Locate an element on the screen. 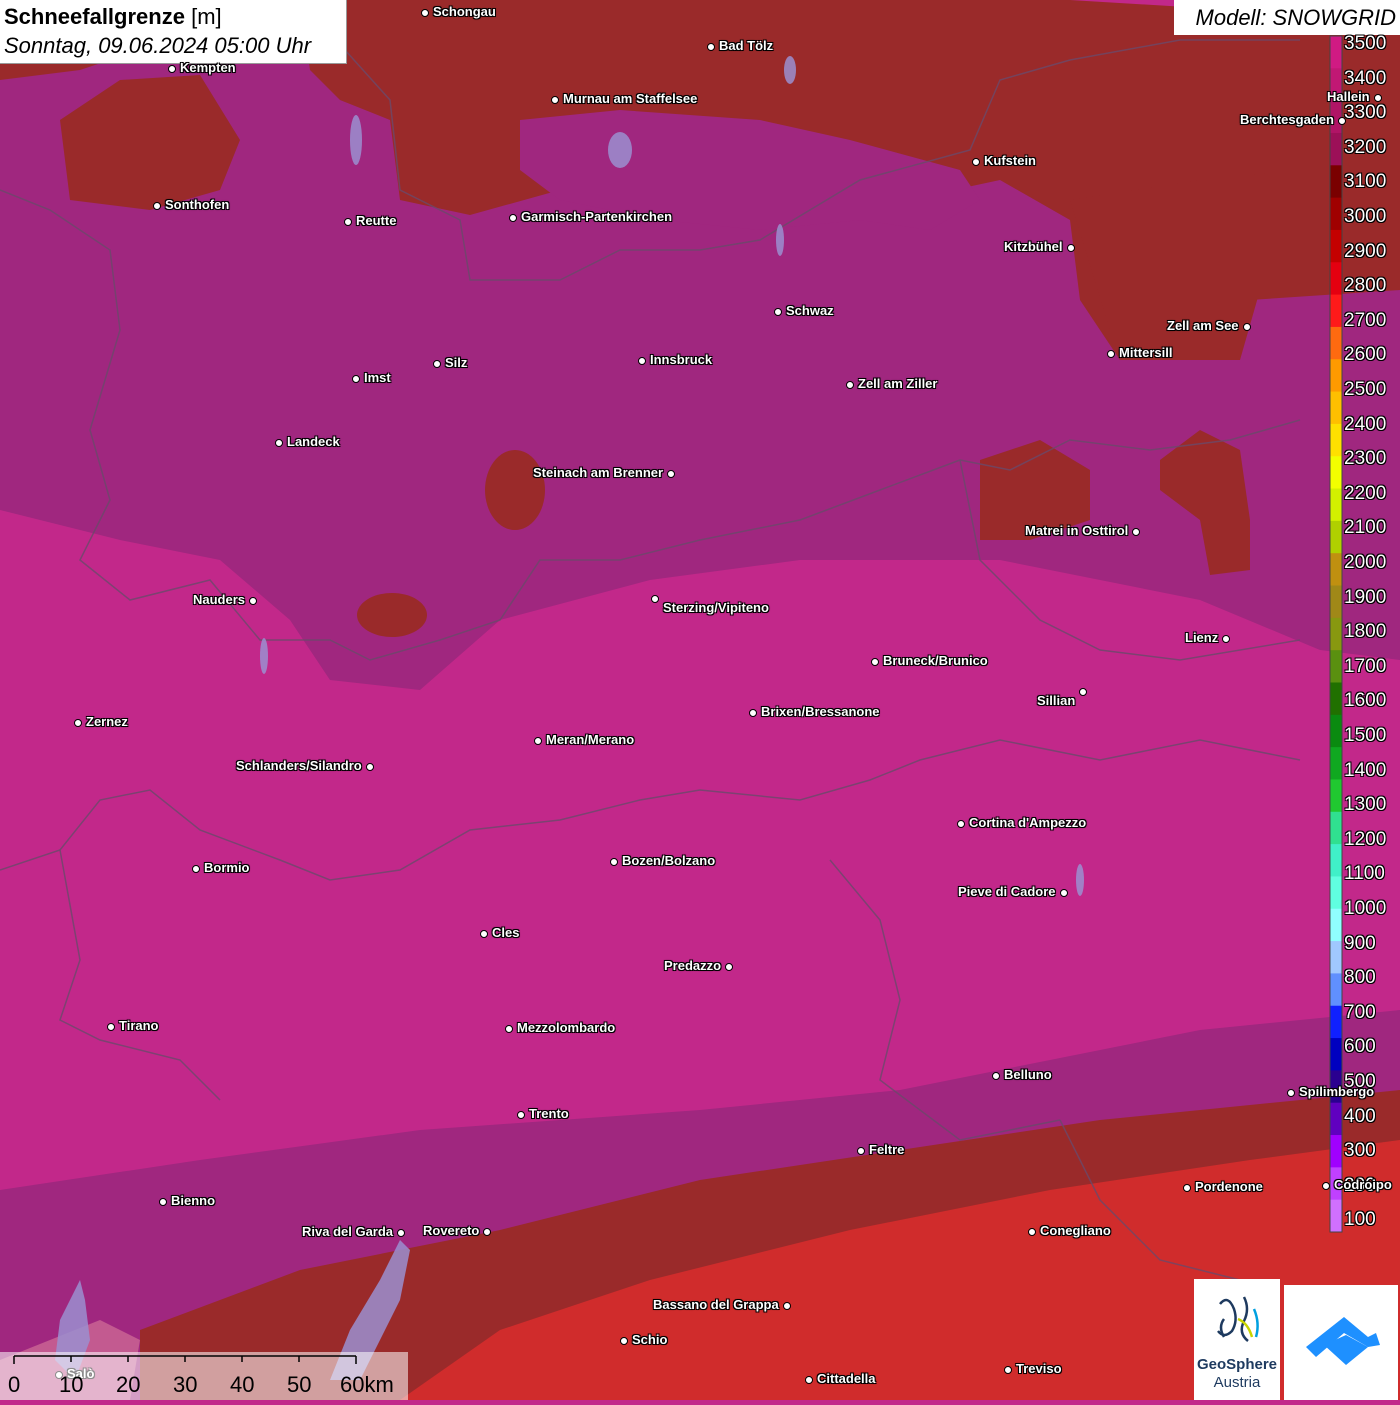 The width and height of the screenshot is (1400, 1405). legend-label: 2300 is located at coordinates (1365, 459).